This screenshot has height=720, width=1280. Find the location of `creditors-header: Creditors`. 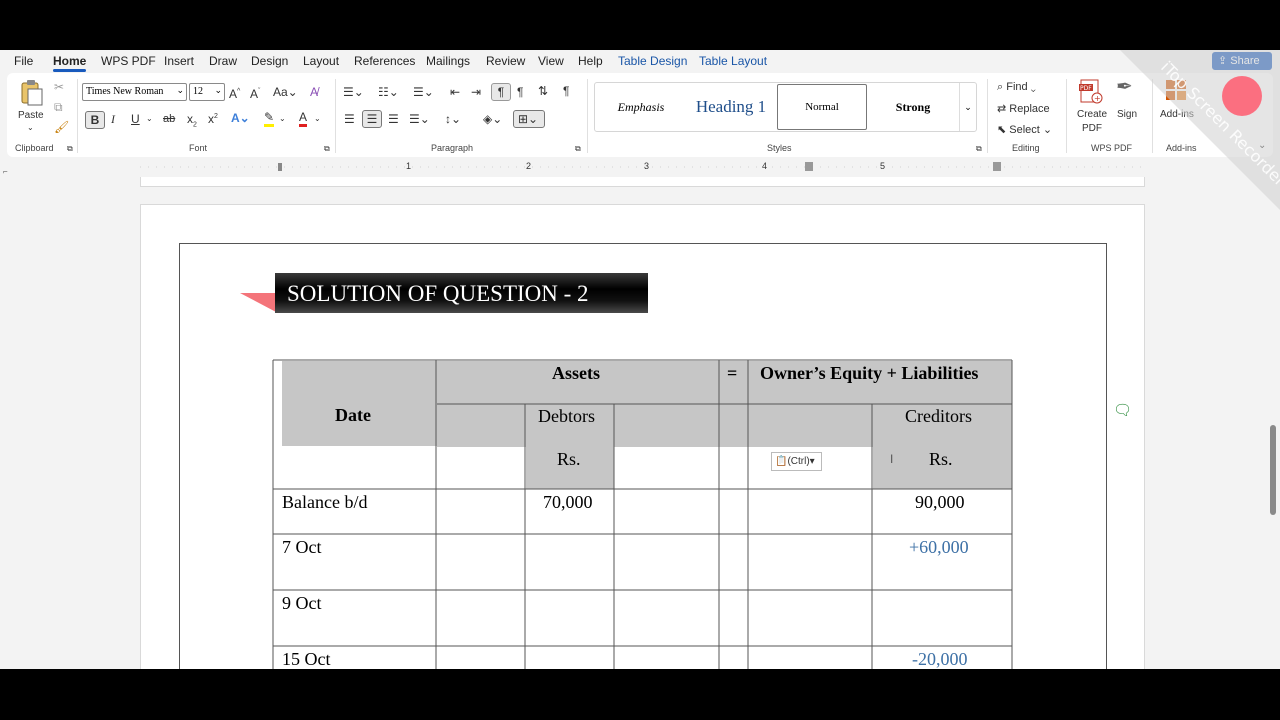

creditors-header: Creditors is located at coordinates (938, 416).